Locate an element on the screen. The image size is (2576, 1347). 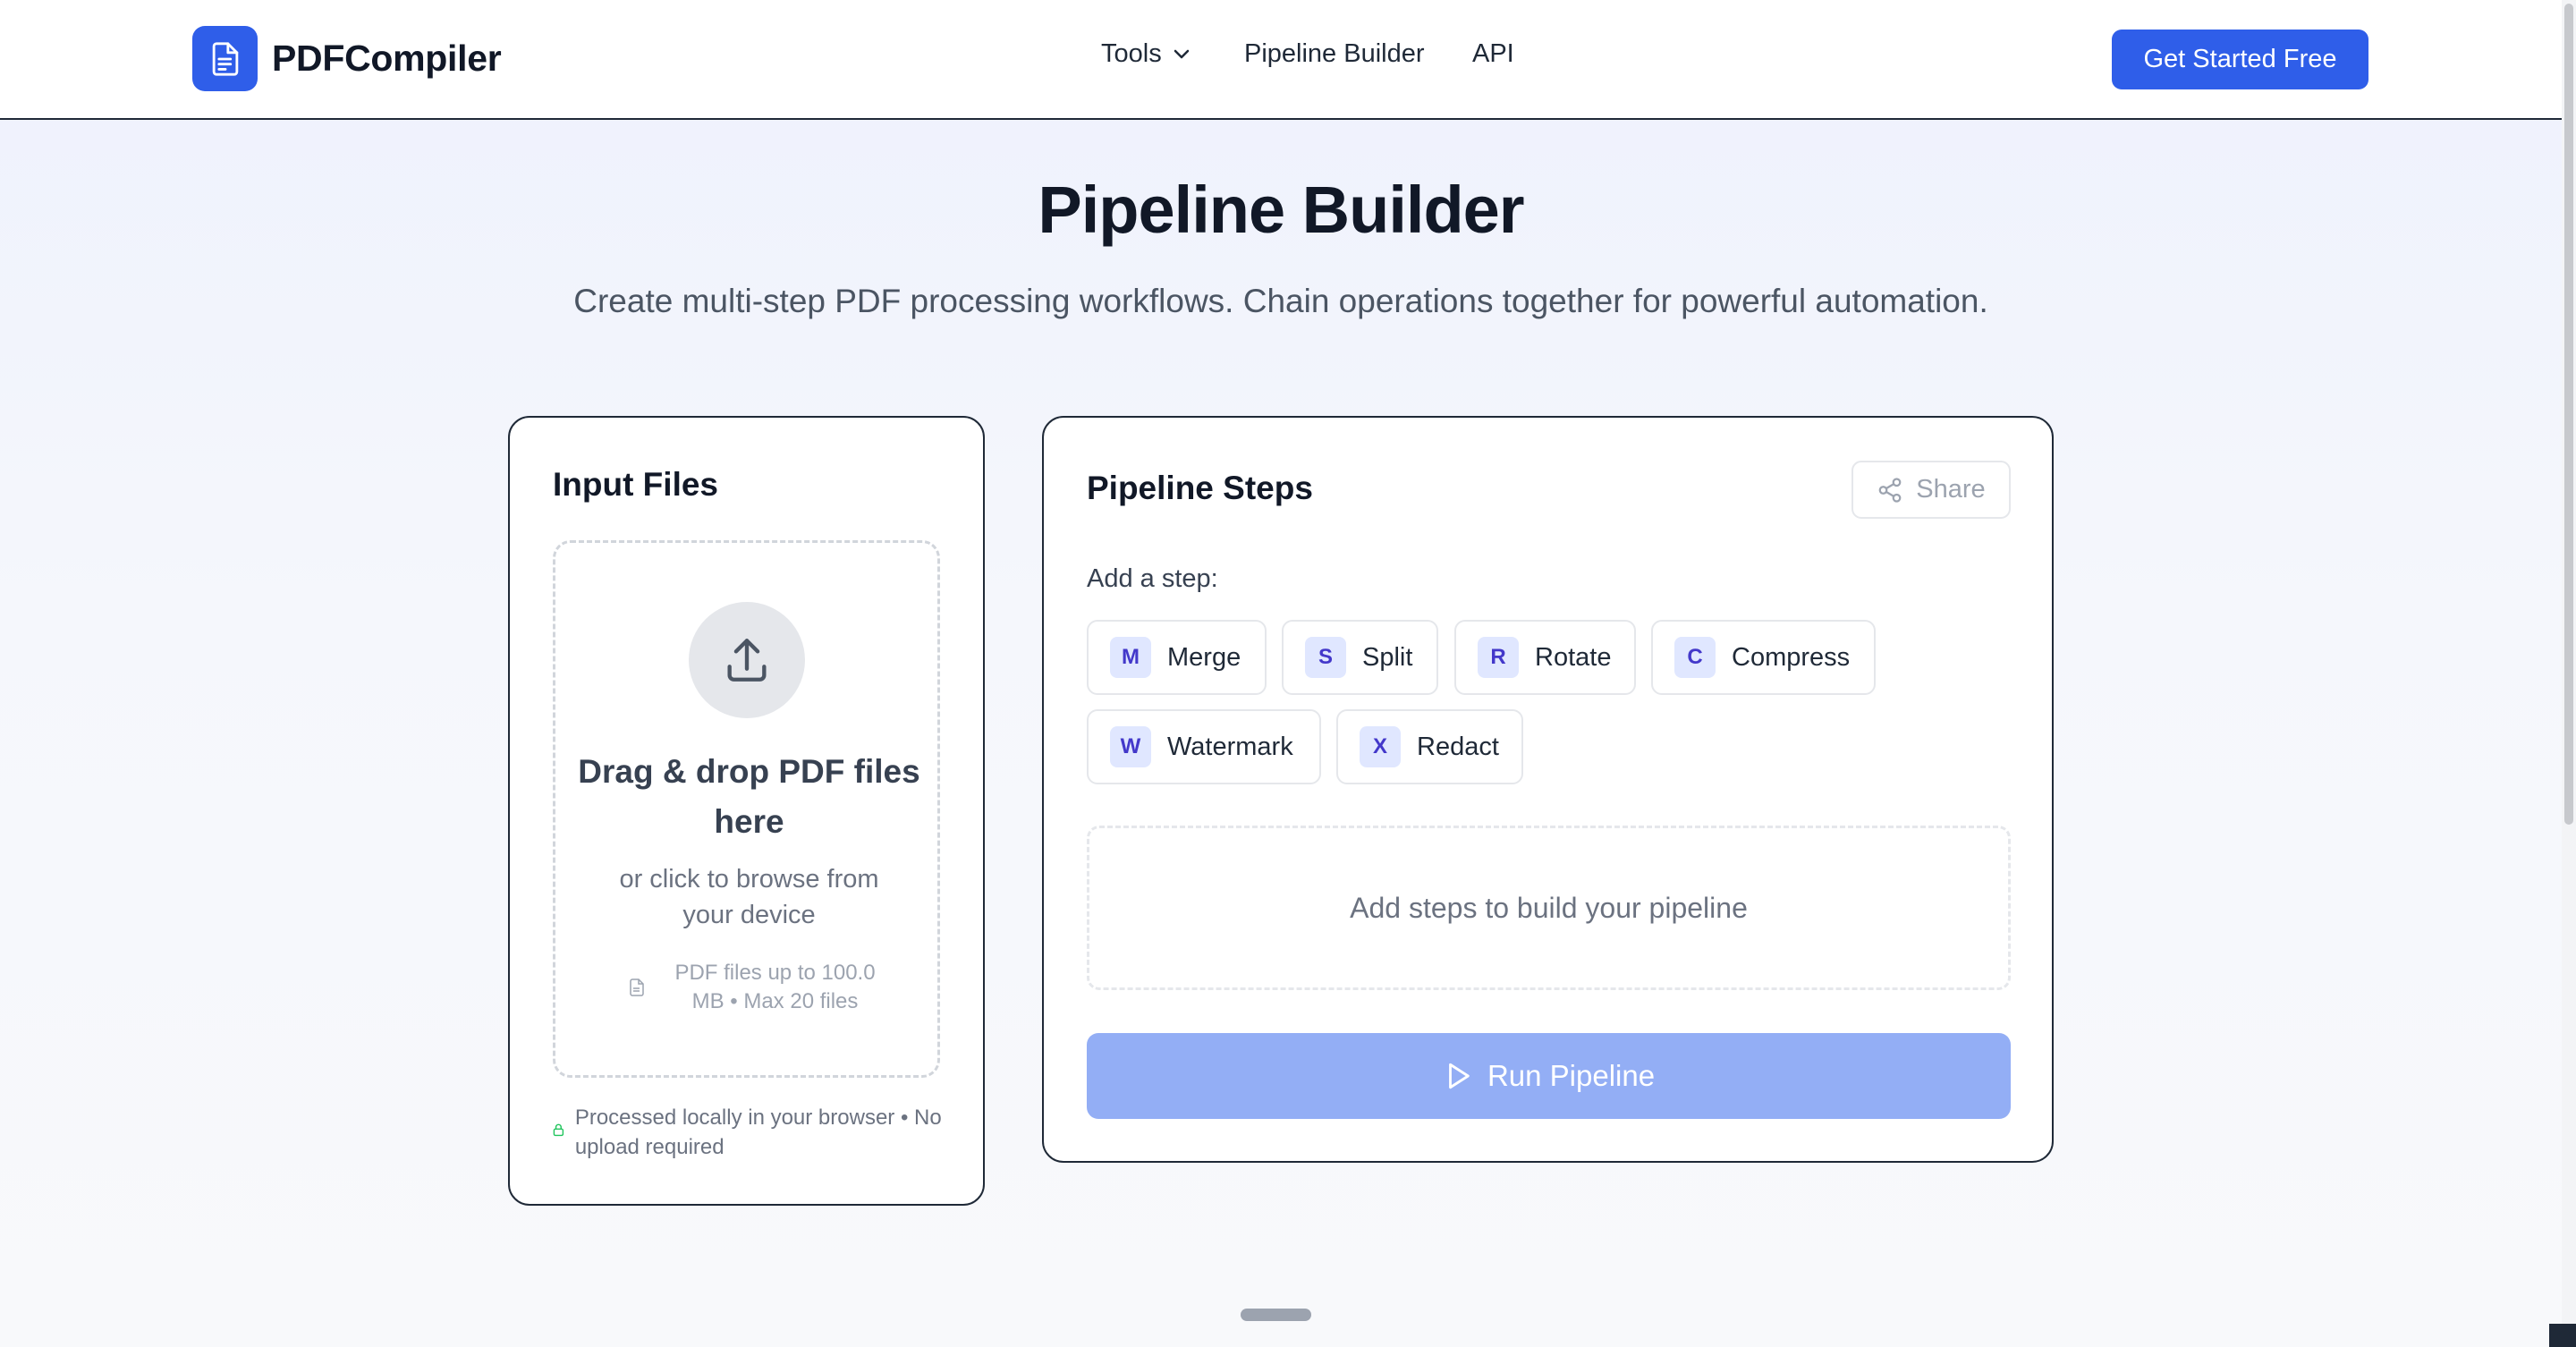
document-icon is located at coordinates (225, 58).